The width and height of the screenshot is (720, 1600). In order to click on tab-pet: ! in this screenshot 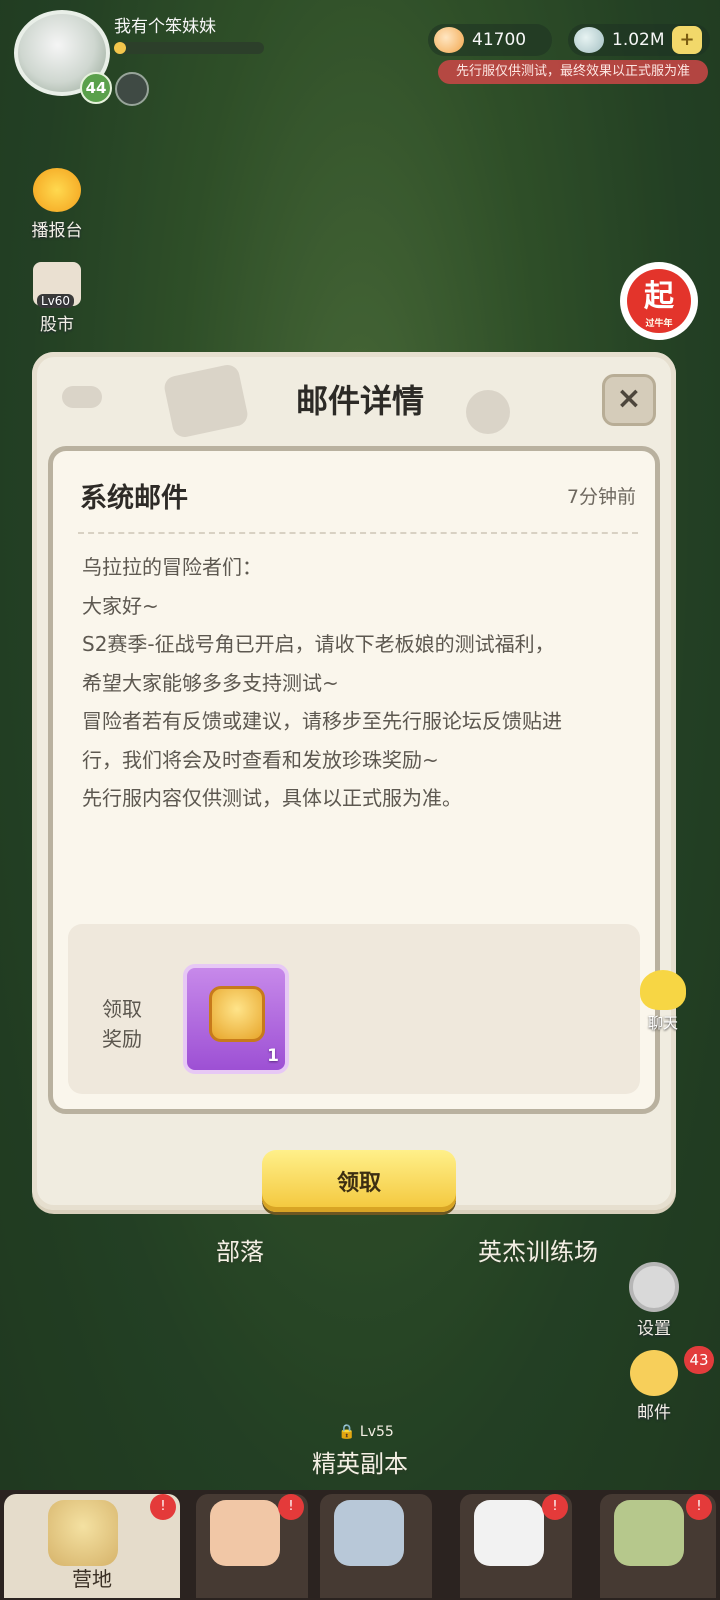, I will do `click(516, 1546)`.